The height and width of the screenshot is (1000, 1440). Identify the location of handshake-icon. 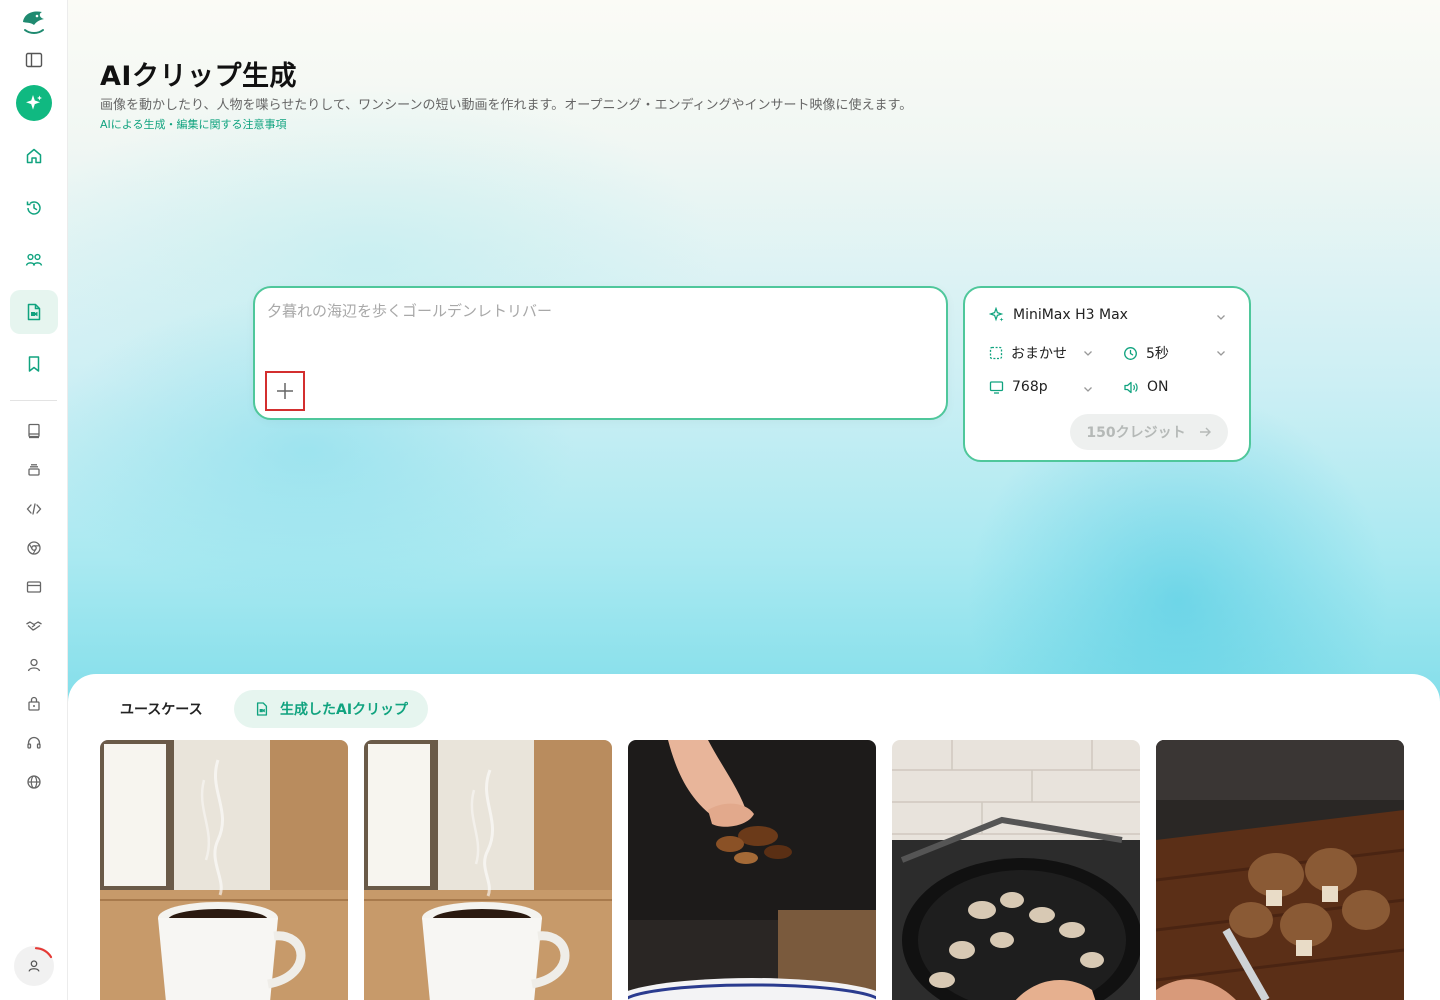
(34, 626).